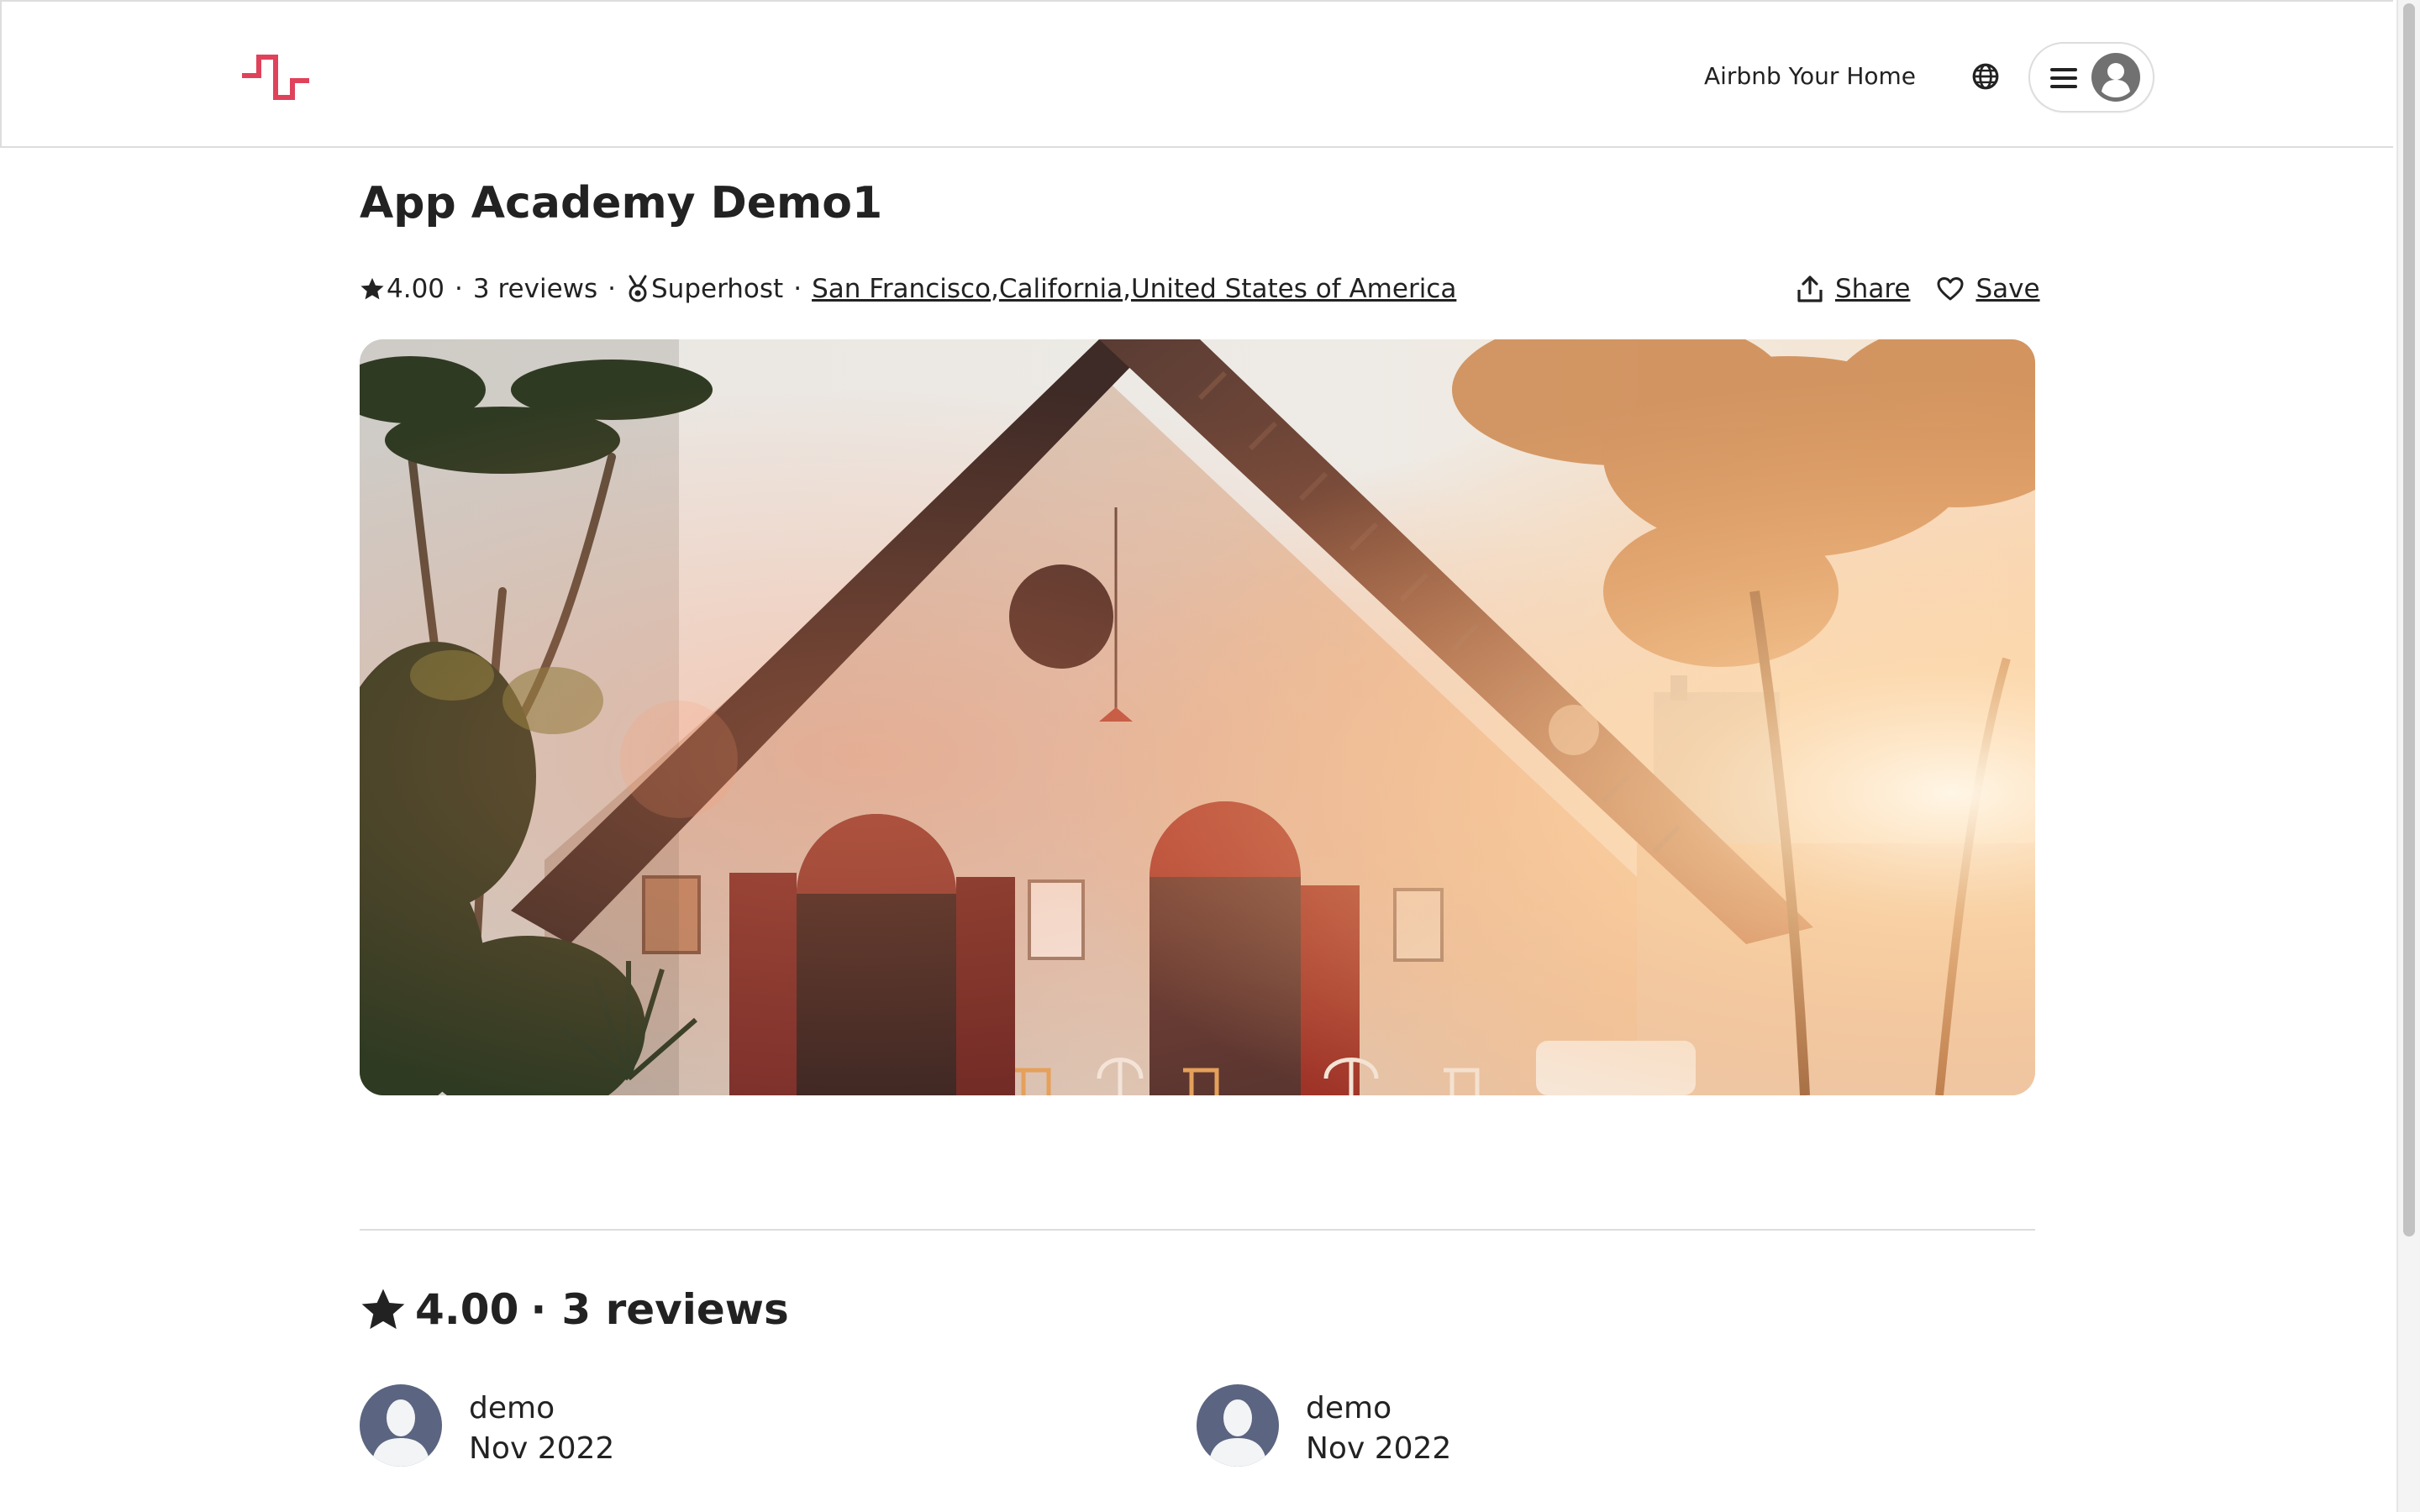  I want to click on save-button: Save, so click(1988, 289).